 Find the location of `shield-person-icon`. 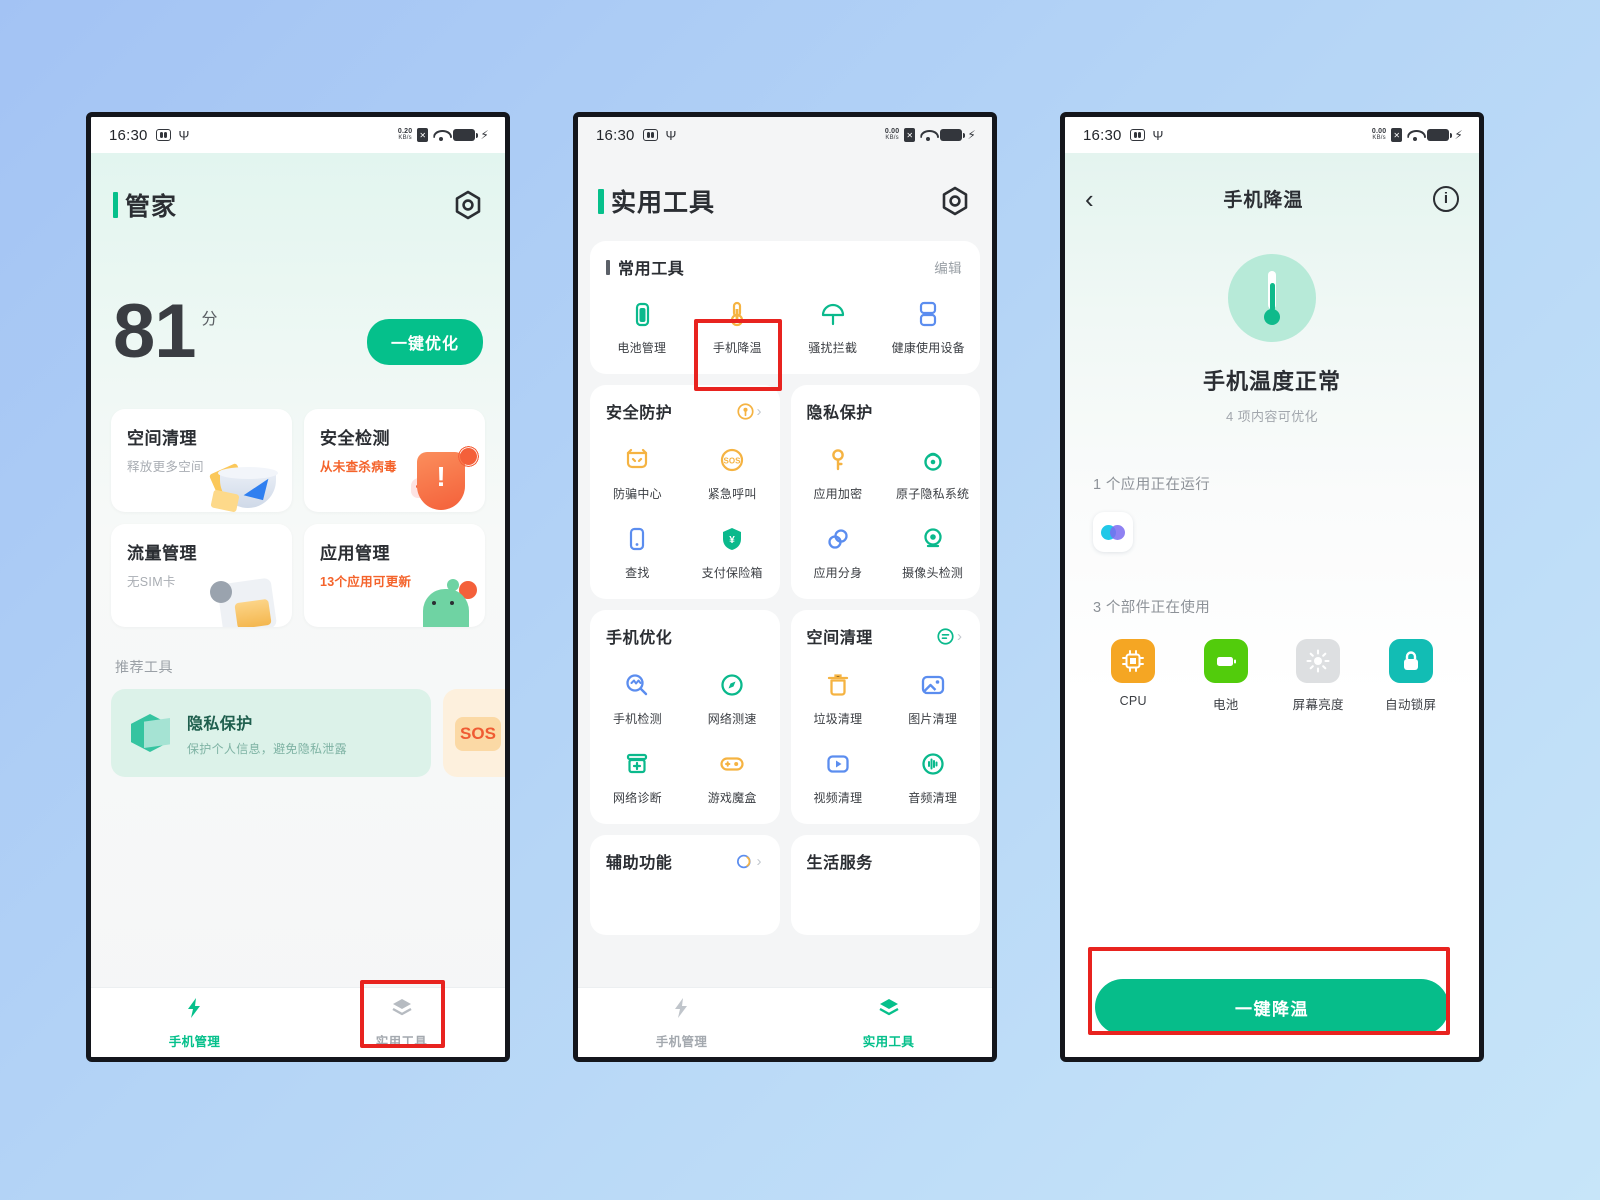

shield-person-icon is located at coordinates (745, 411).